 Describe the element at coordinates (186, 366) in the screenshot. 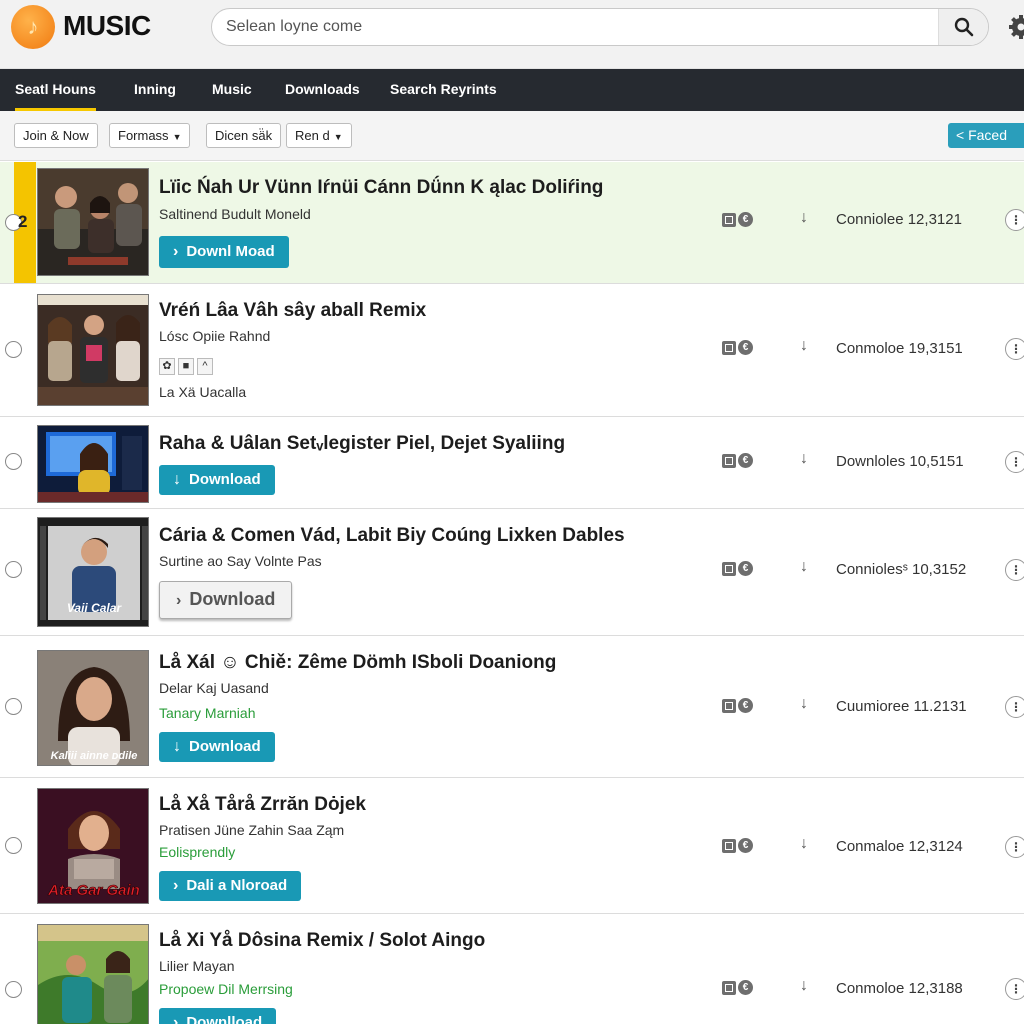

I see `image-tag-icon: ■` at that location.